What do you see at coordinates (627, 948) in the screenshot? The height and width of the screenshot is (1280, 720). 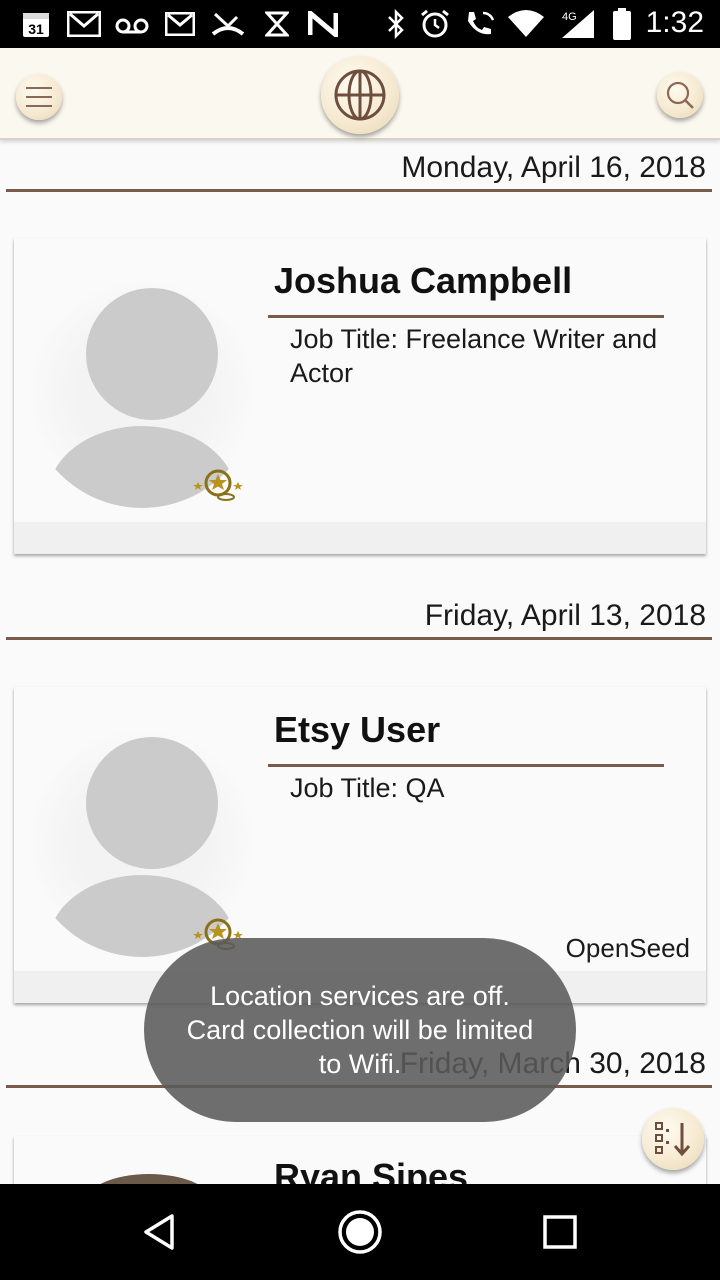 I see `organization: OpenSeed` at bounding box center [627, 948].